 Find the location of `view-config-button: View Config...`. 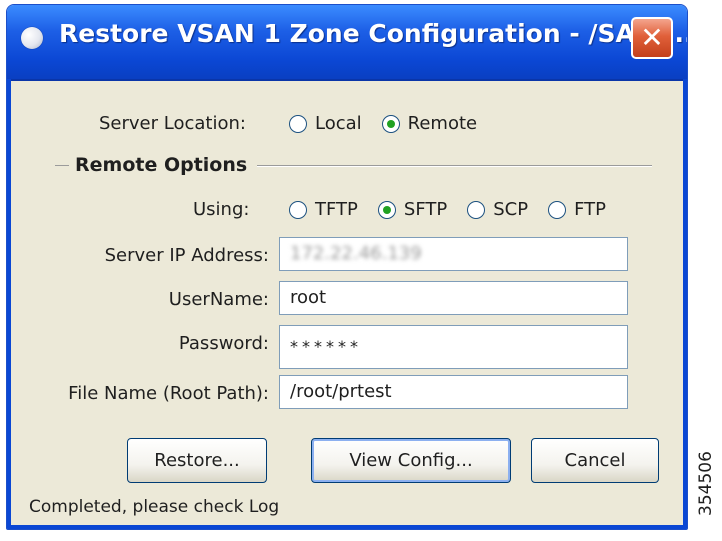

view-config-button: View Config... is located at coordinates (411, 460).